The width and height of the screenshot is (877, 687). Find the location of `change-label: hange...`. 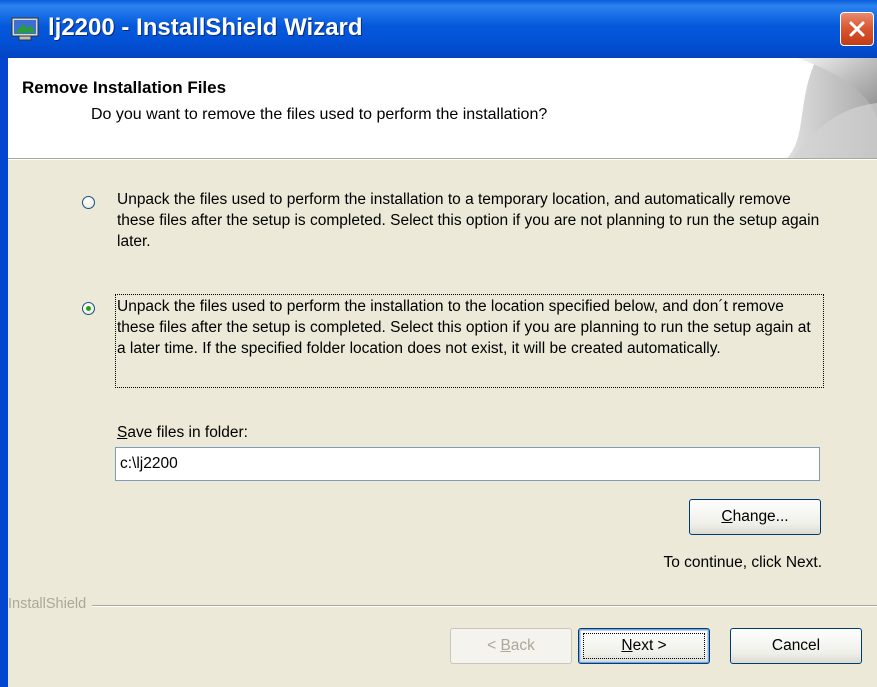

change-label: hange... is located at coordinates (760, 516).